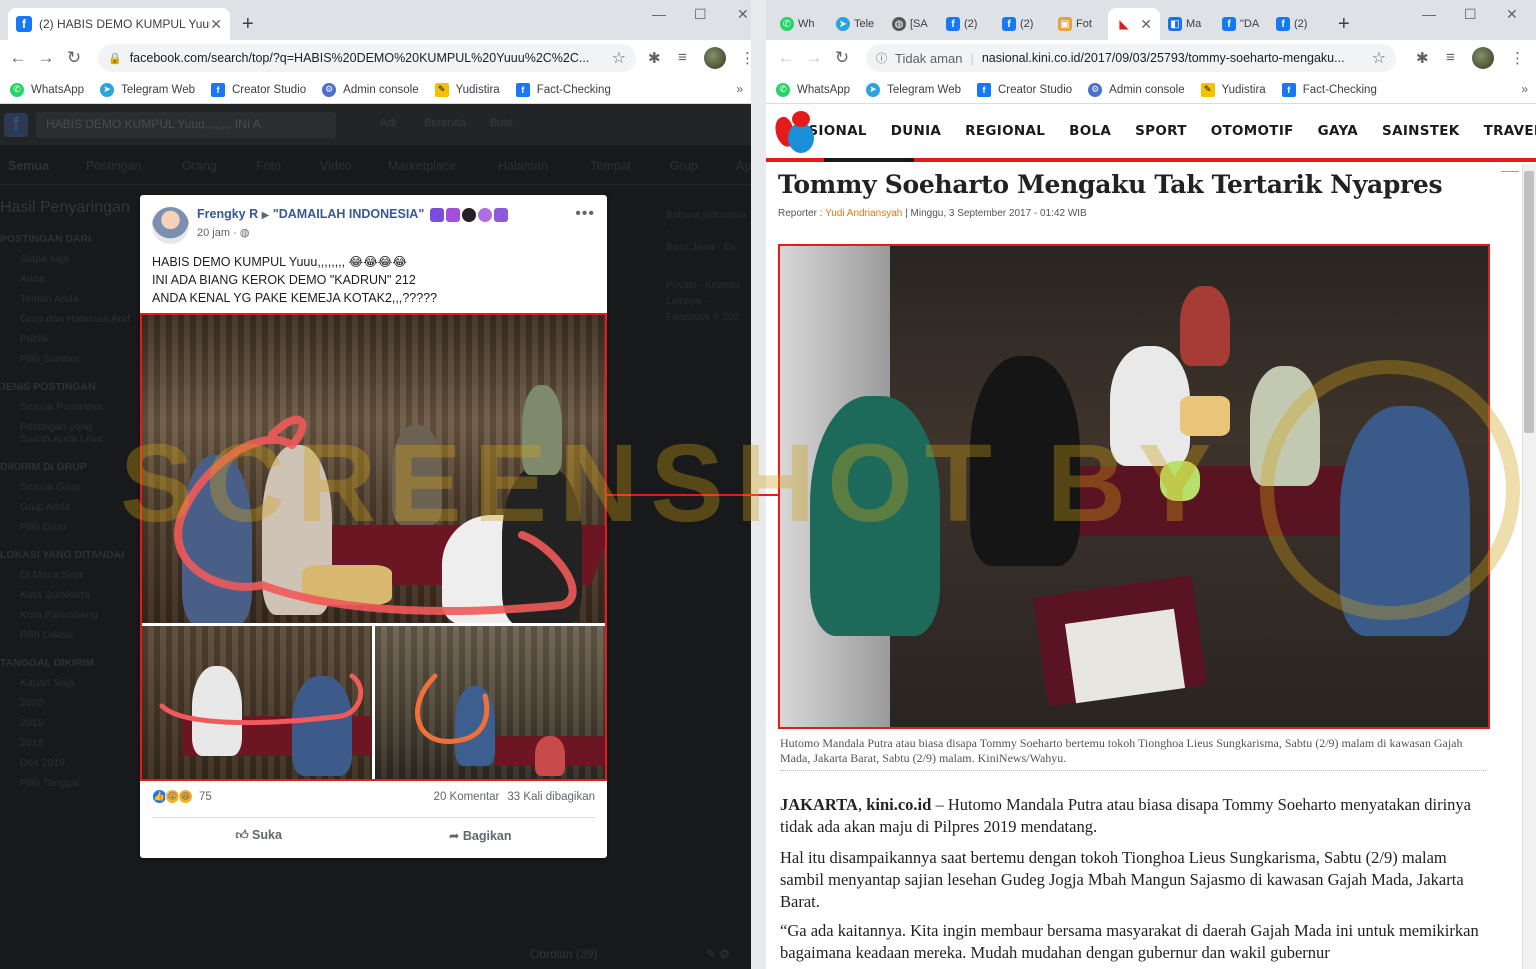  Describe the element at coordinates (65, 487) in the screenshot. I see `filter-option: Semua Grup` at that location.